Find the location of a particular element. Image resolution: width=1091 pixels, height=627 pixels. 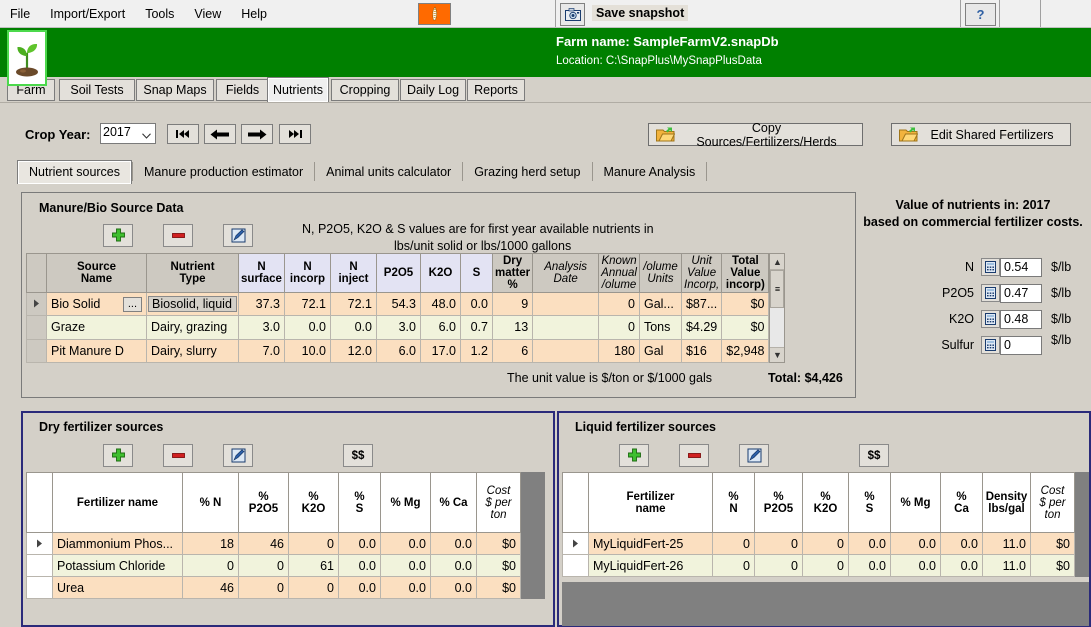

scroll-down-icon: ▼ is located at coordinates (777, 354).